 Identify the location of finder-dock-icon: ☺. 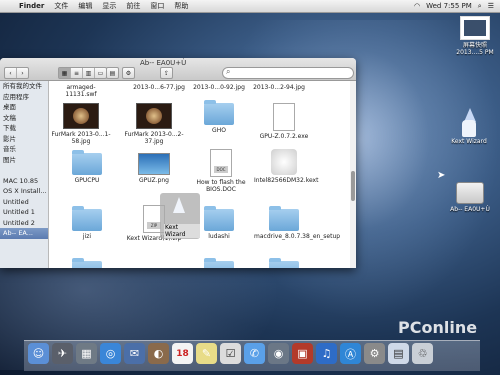
(38, 353).